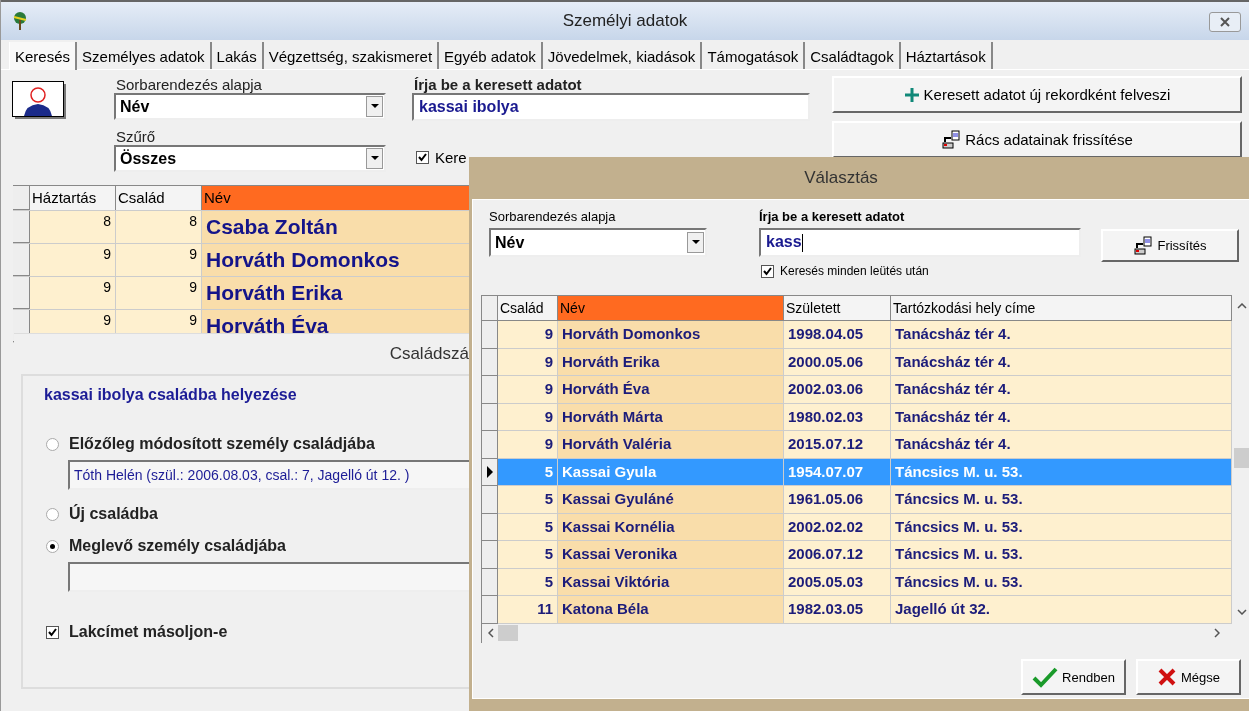  I want to click on table-cell: Kassai Veronika, so click(671, 555).